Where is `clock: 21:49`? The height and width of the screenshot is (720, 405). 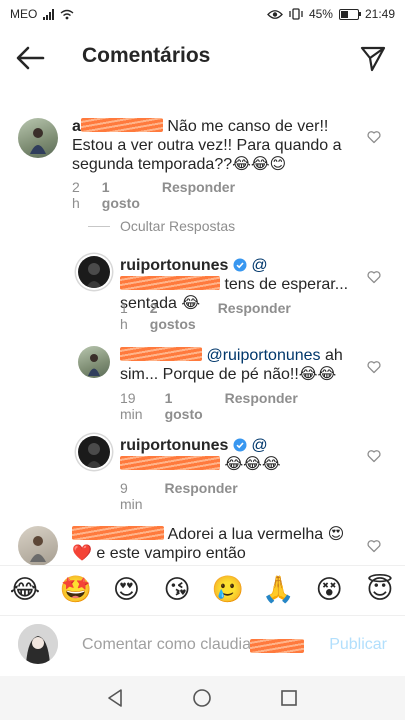 clock: 21:49 is located at coordinates (379, 14).